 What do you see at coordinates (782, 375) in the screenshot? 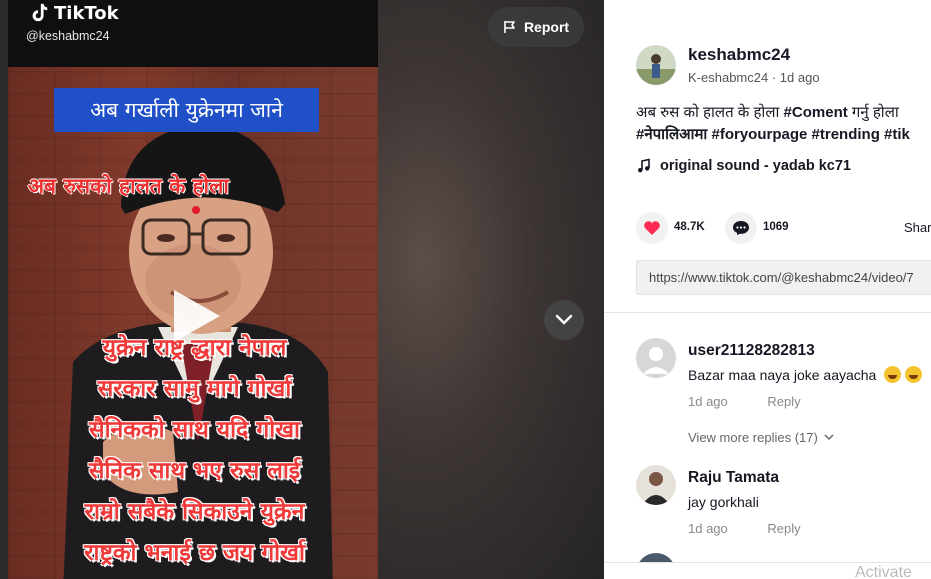
I see `comment-body: Bazar maa naya joke aayacha` at bounding box center [782, 375].